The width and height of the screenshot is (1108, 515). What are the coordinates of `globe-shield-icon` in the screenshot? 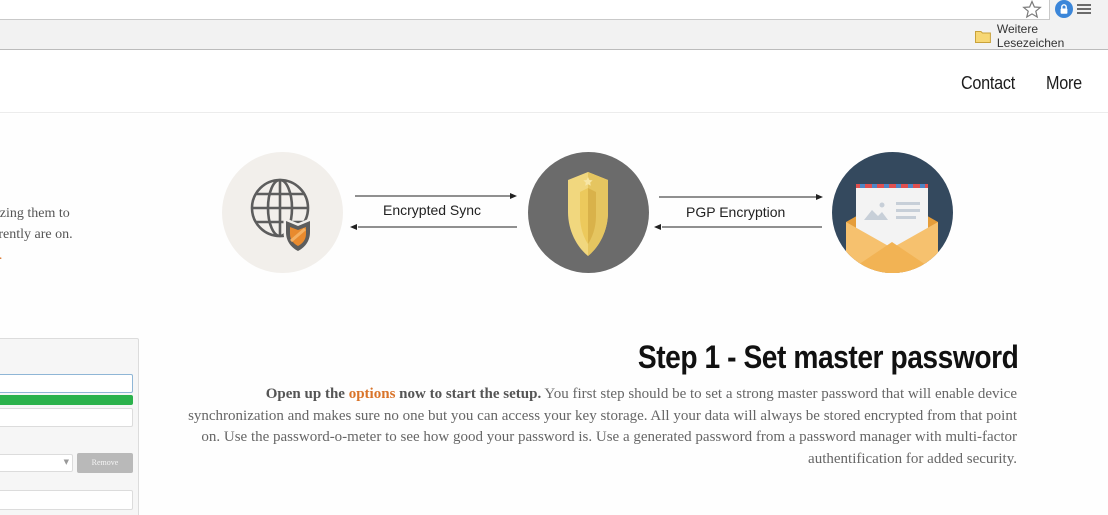 It's located at (282, 212).